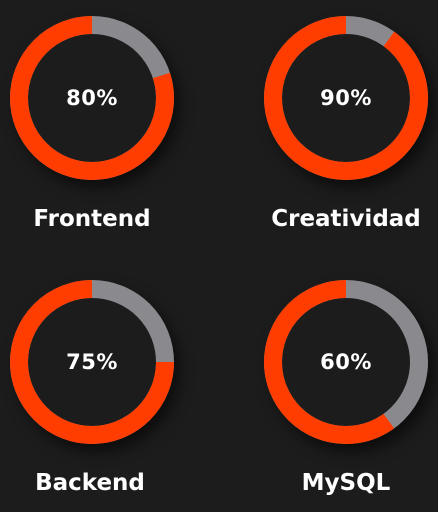 The height and width of the screenshot is (512, 438). What do you see at coordinates (346, 98) in the screenshot?
I see `percent-value: 90%` at bounding box center [346, 98].